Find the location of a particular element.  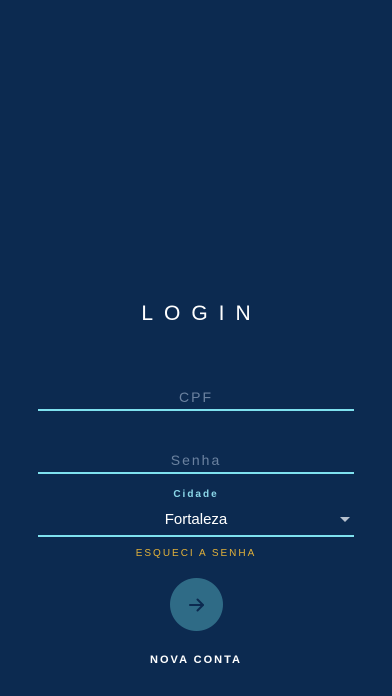

arrow-right-icon is located at coordinates (196, 604).